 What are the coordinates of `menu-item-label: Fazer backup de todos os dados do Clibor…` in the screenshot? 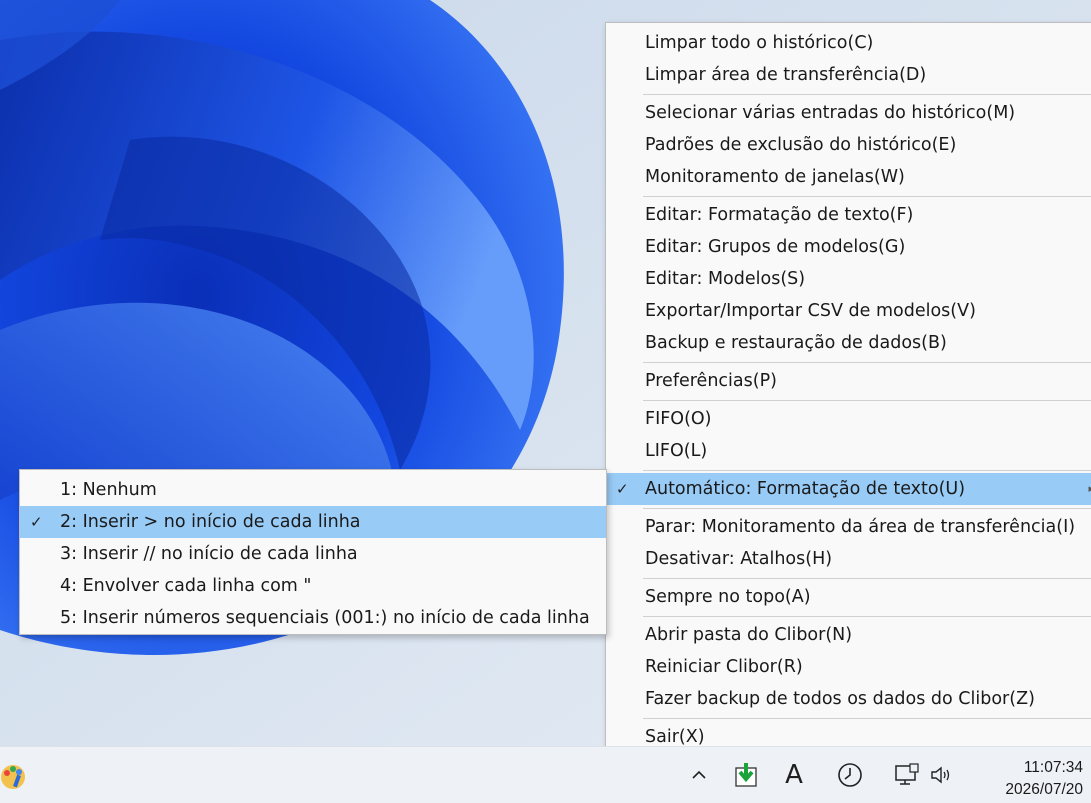 It's located at (840, 699).